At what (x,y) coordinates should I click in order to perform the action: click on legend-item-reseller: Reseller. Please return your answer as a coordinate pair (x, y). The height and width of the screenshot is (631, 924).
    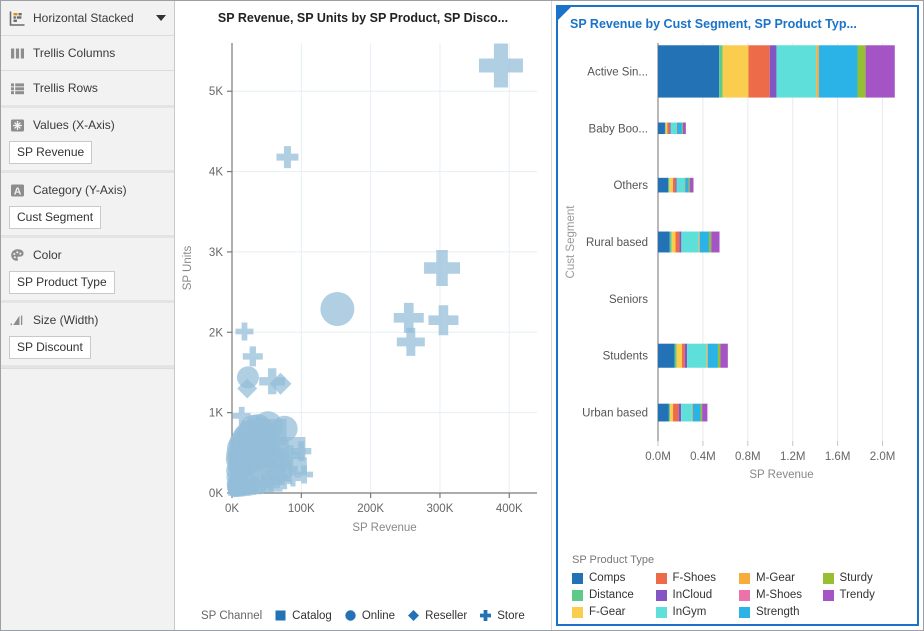
    Looking at the image, I should click on (437, 615).